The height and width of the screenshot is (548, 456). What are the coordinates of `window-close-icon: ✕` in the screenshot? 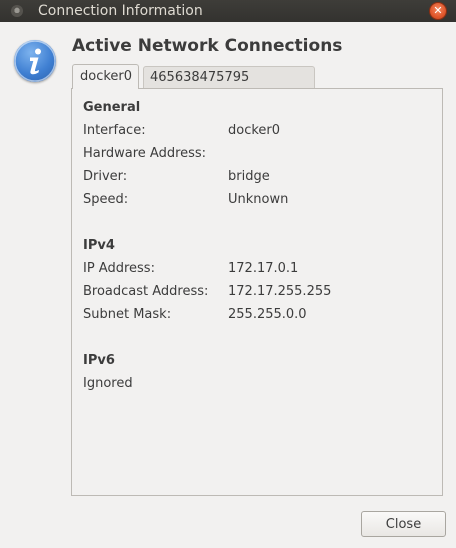 It's located at (438, 11).